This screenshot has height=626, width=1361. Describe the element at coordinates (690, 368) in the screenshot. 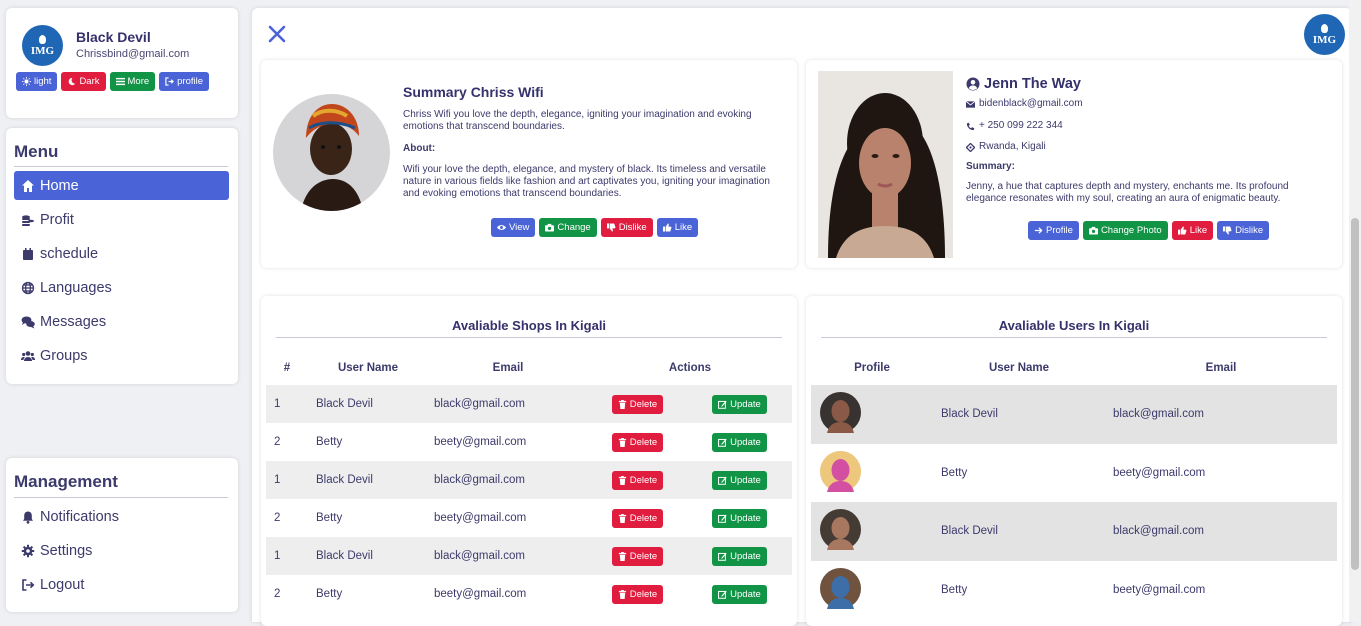

I see `col-actions: Actions` at that location.